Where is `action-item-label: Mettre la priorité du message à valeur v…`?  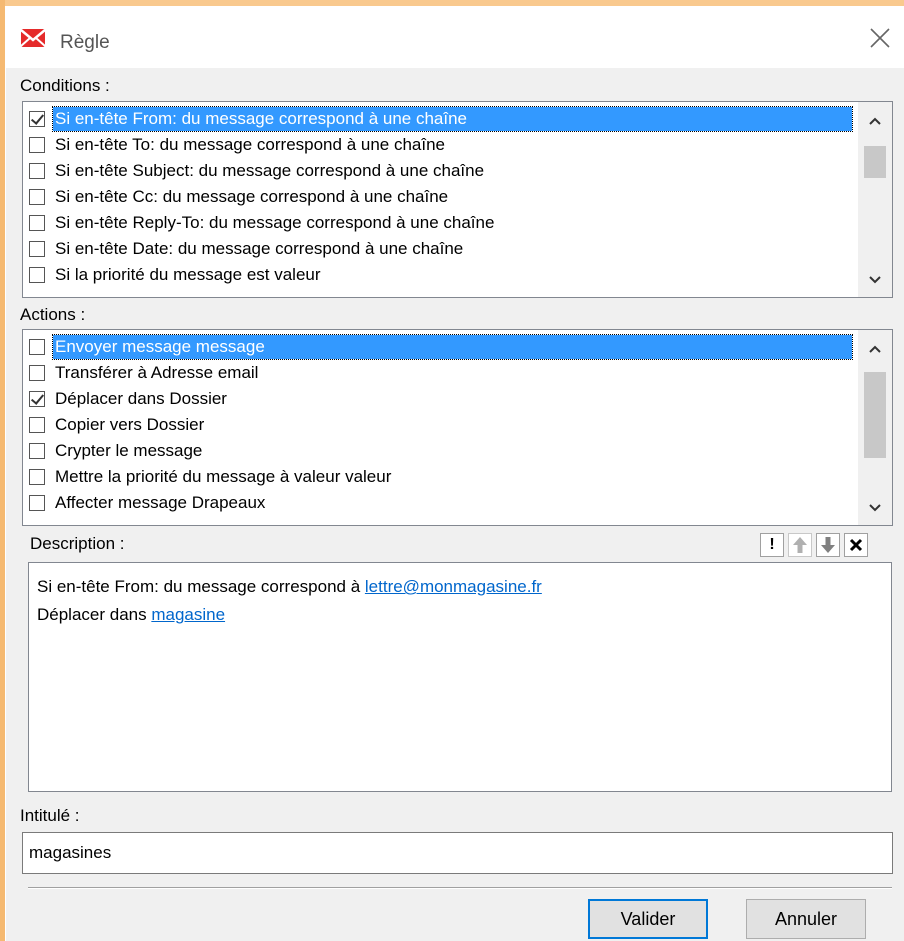 action-item-label: Mettre la priorité du message à valeur v… is located at coordinates (223, 476).